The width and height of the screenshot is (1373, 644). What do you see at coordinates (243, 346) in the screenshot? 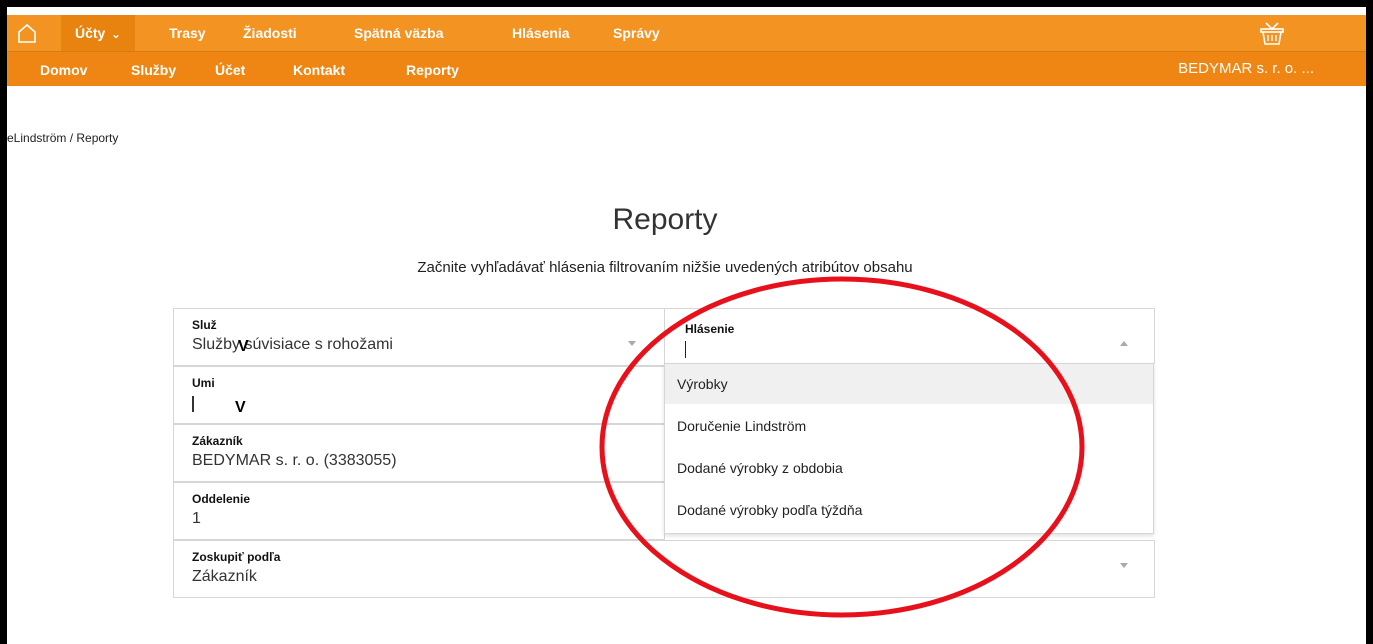
I see `sluzby-overlay-mark: V` at bounding box center [243, 346].